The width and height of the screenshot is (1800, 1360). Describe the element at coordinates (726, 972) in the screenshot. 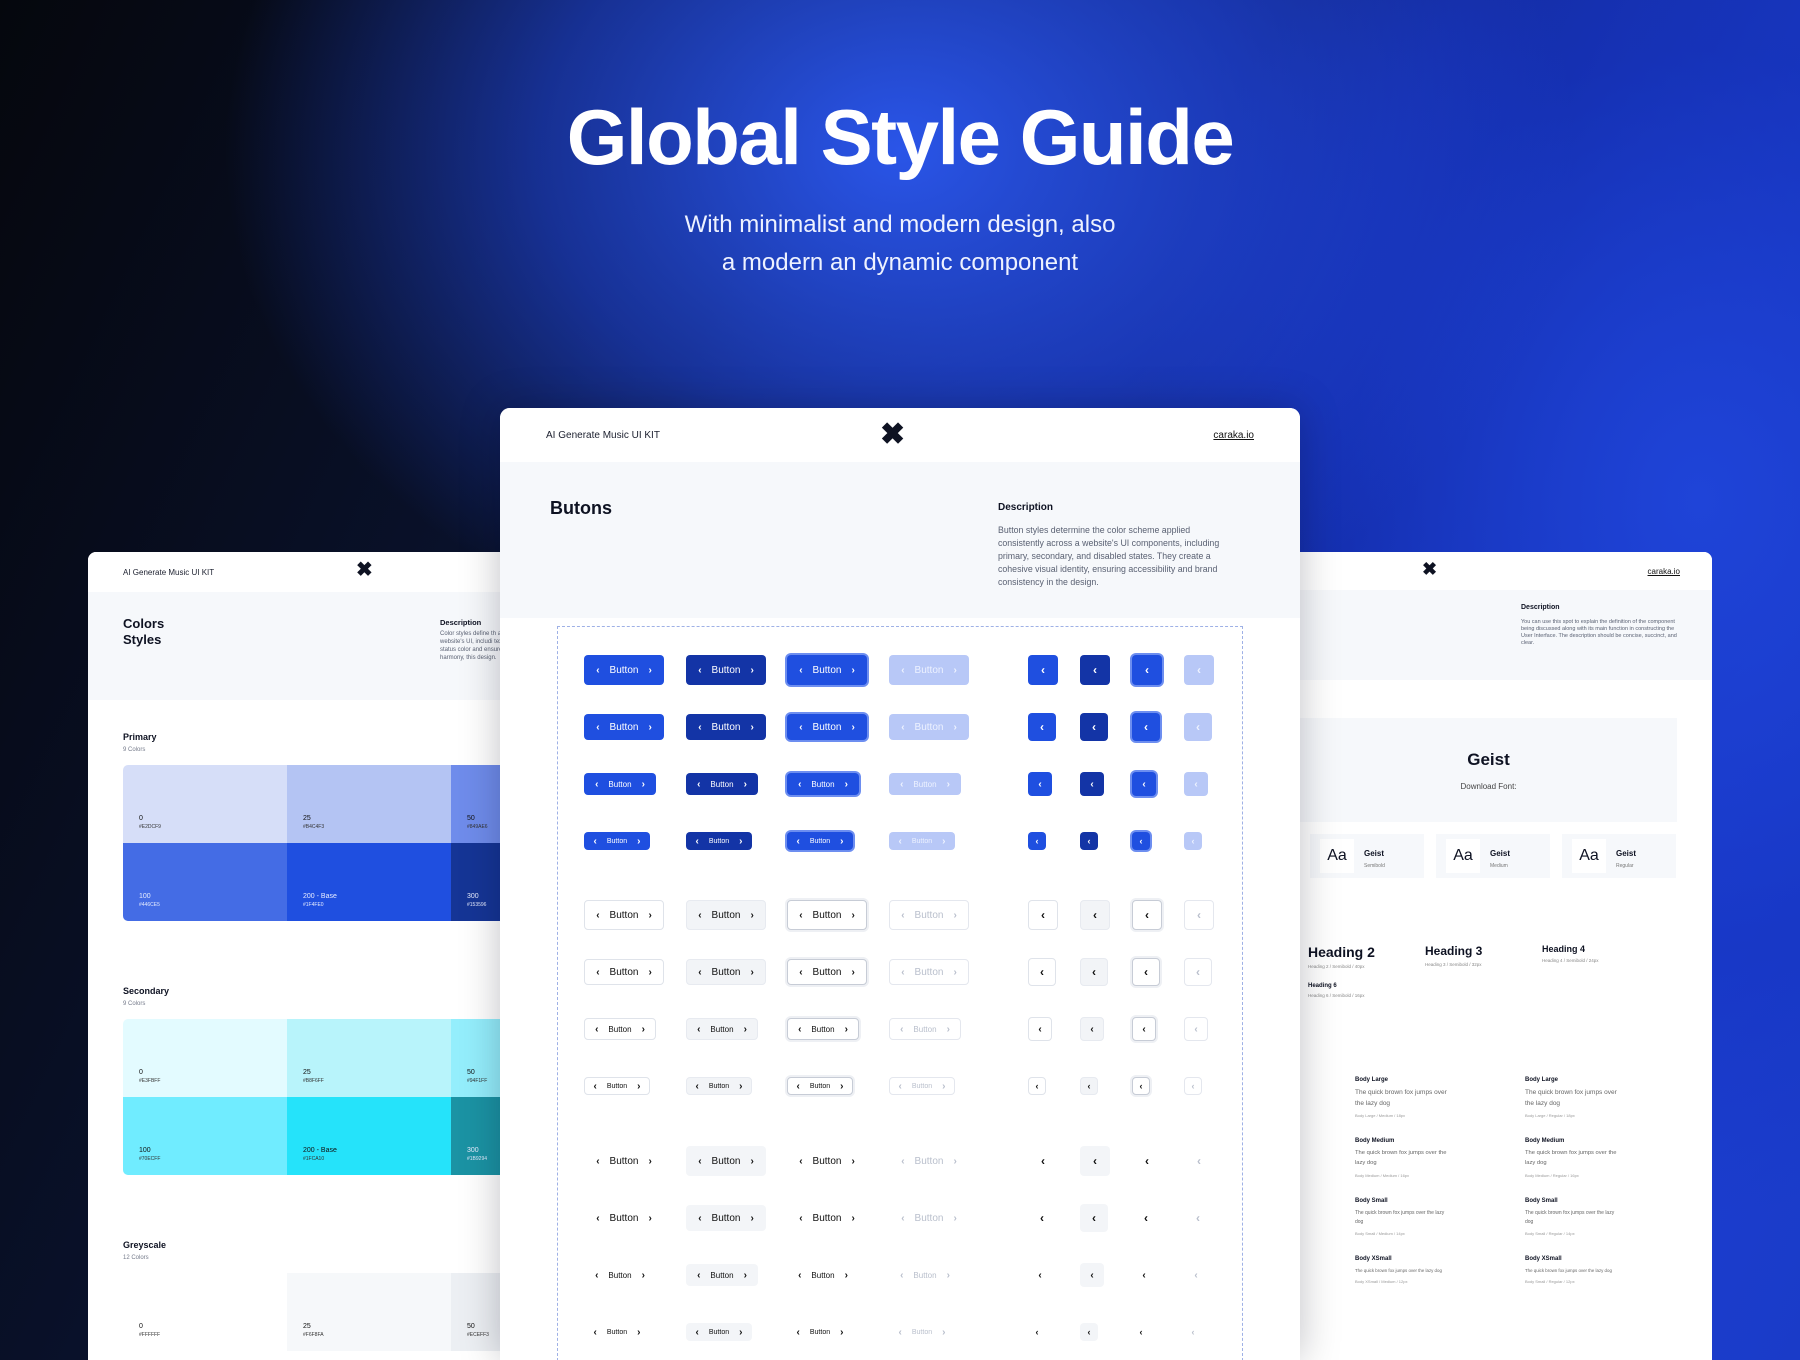

I see `button-2-2-2: ‹ Button ›` at that location.